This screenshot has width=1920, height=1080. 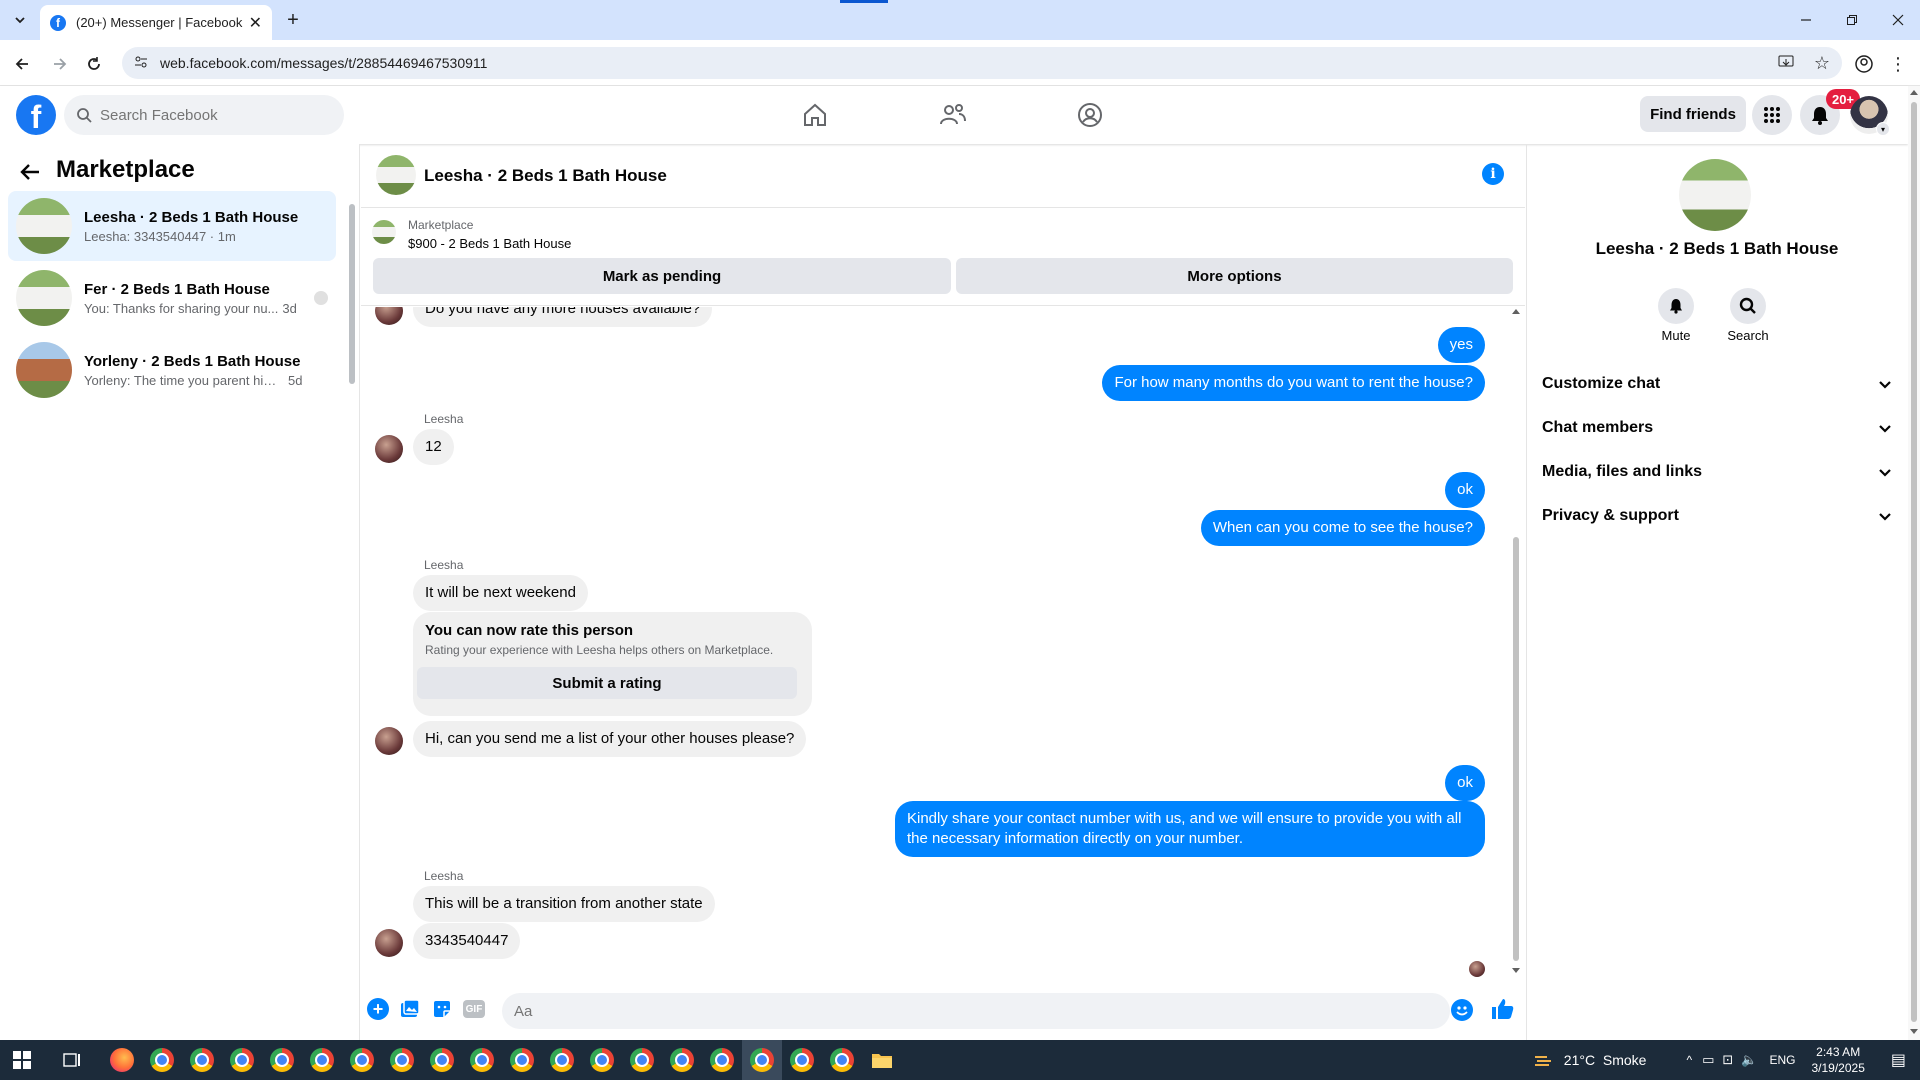 I want to click on message-bubble-outgoing: When can you come to see the house?, so click(x=1342, y=528).